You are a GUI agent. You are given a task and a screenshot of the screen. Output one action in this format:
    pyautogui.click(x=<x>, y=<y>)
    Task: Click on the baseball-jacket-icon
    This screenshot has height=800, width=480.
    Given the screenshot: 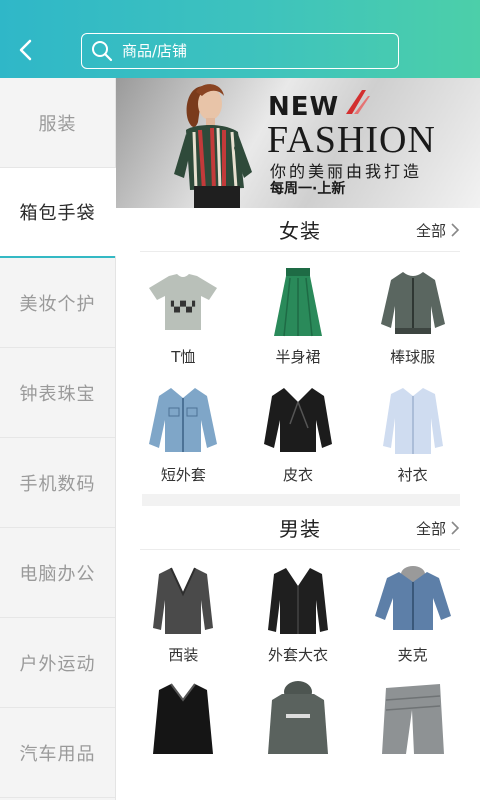 What is the action you would take?
    pyautogui.click(x=413, y=302)
    